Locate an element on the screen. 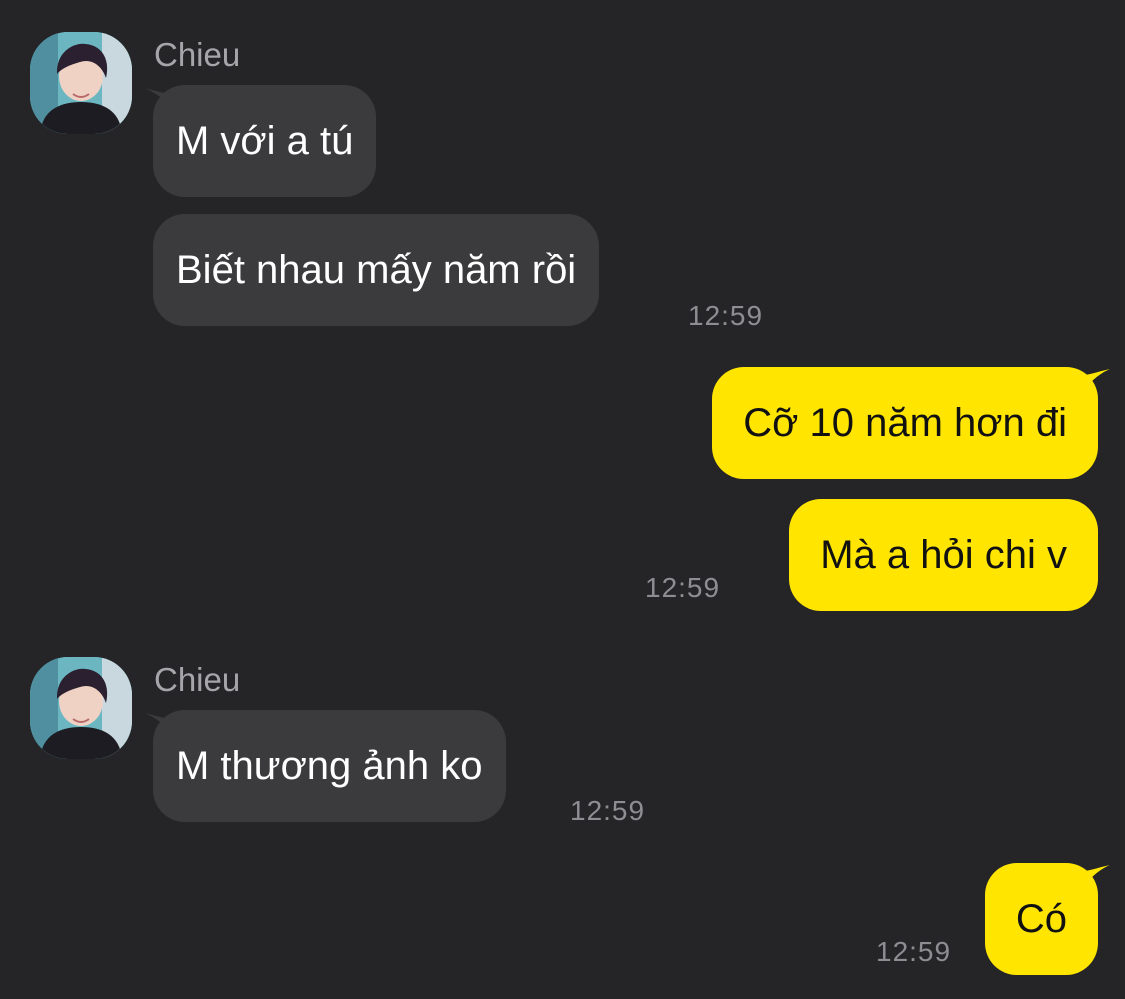 The width and height of the screenshot is (1125, 999). message-bubble-outgoing: Mà a hỏi chi v is located at coordinates (943, 555).